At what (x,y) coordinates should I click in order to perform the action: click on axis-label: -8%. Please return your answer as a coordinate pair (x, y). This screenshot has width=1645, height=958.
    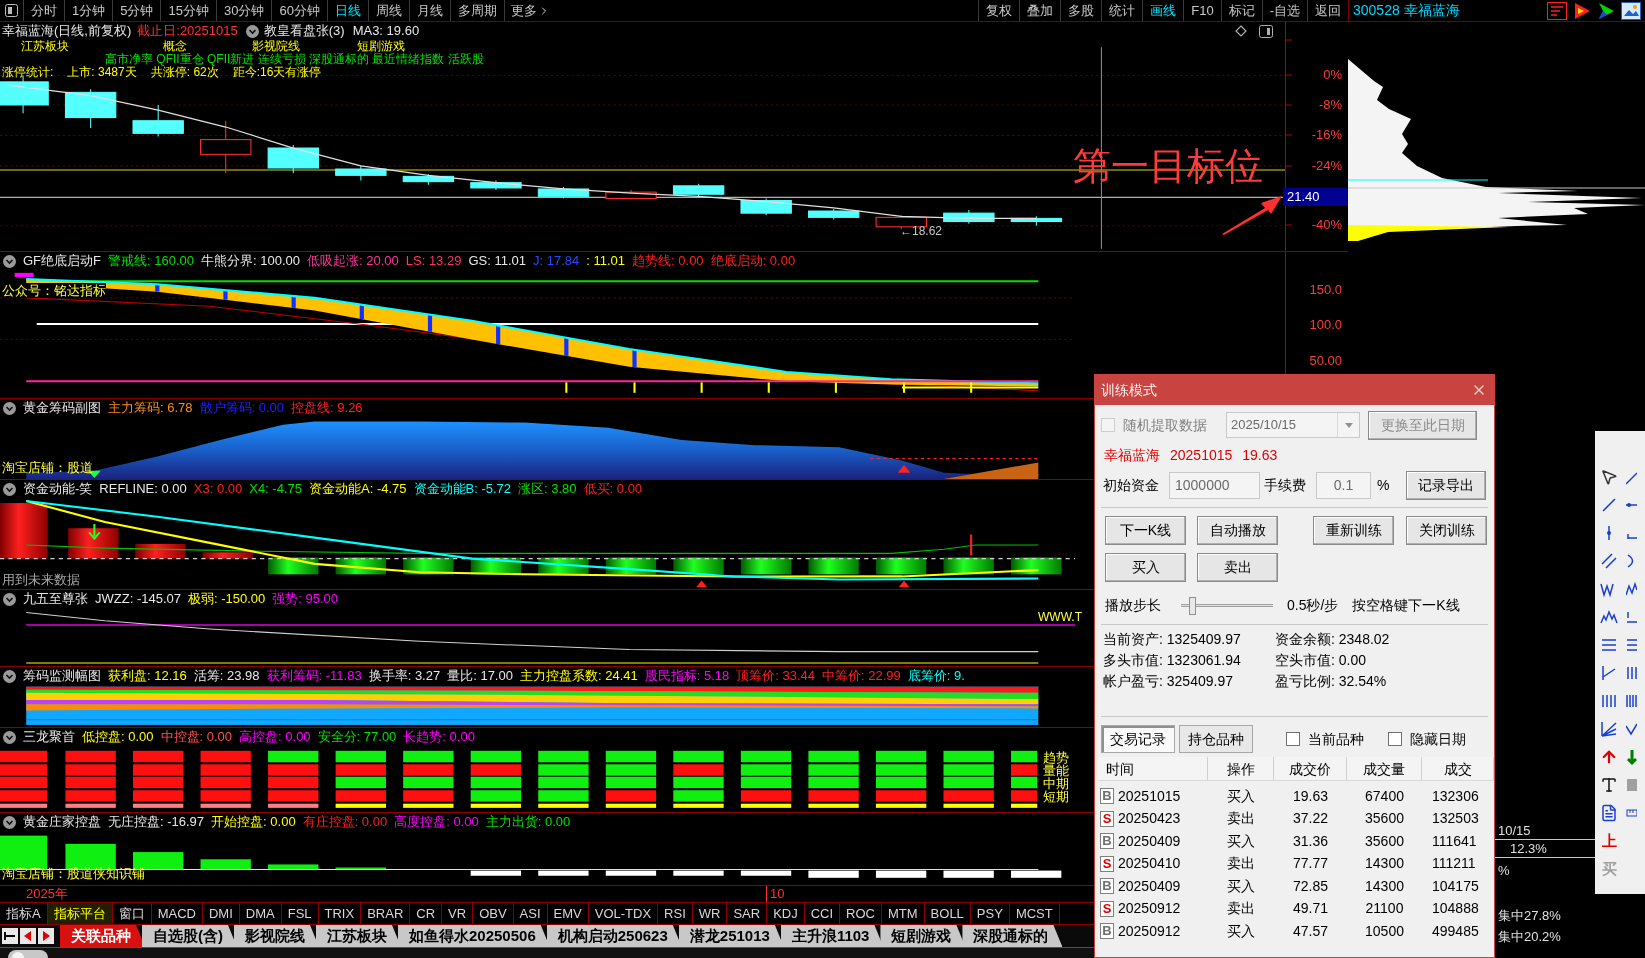
    Looking at the image, I should click on (1330, 105).